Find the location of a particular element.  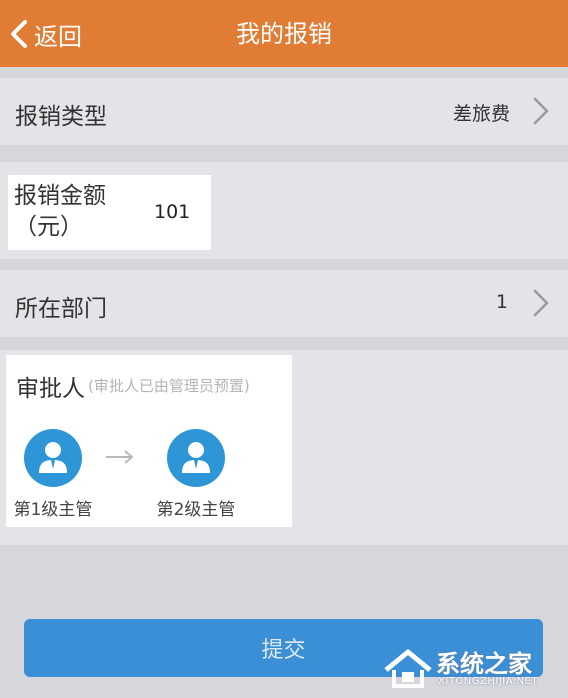

department-value: 1 is located at coordinates (501, 302).